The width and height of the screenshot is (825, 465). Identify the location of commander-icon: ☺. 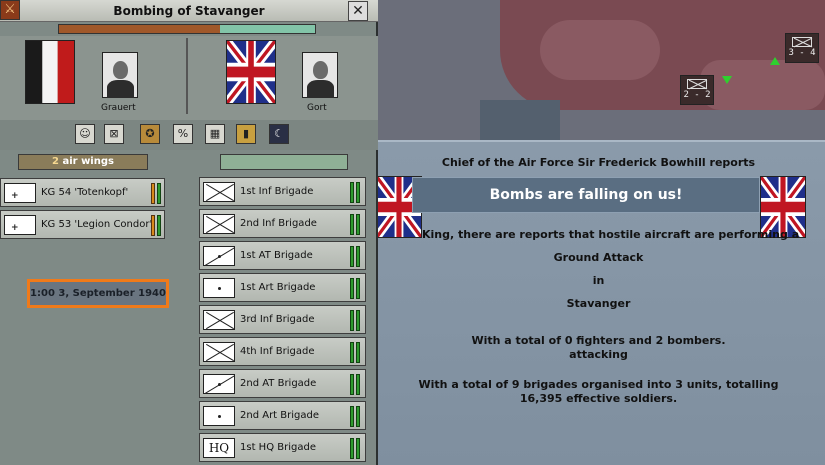
(85, 134).